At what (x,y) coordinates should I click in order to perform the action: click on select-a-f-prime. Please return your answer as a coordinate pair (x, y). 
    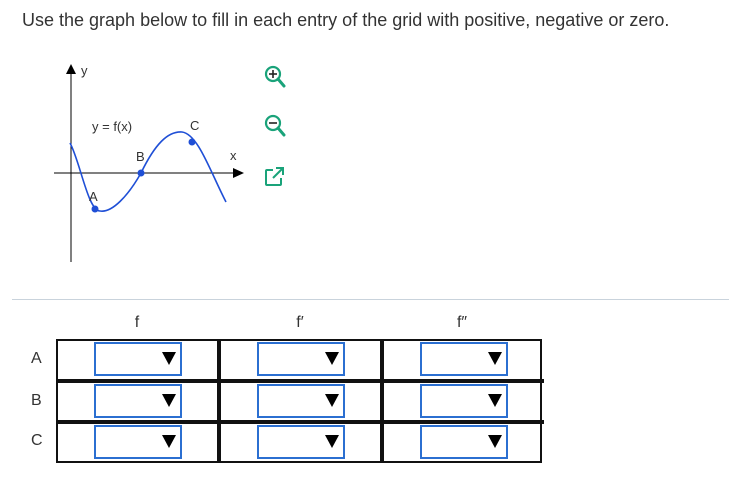
    Looking at the image, I should click on (301, 359).